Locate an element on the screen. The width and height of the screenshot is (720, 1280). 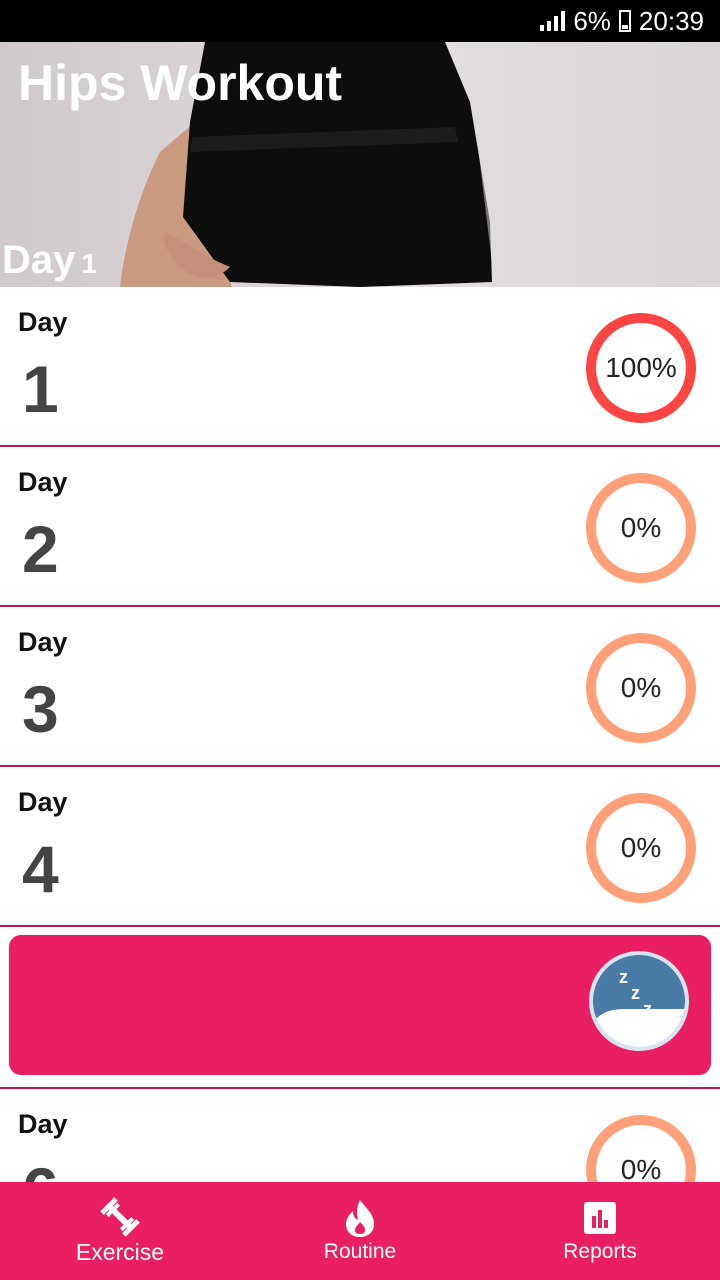
nav-label: Reports is located at coordinates (600, 1251).